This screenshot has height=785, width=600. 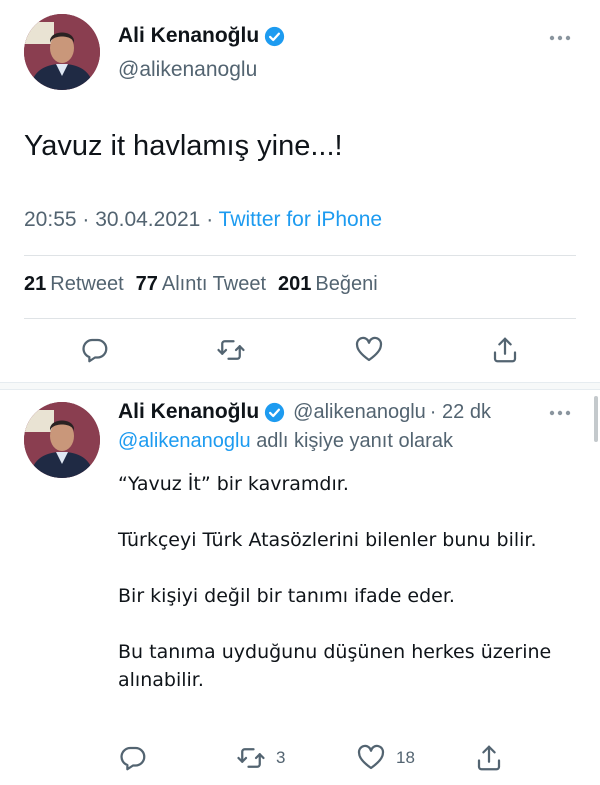 I want to click on quotes-count: 77, so click(x=146, y=284).